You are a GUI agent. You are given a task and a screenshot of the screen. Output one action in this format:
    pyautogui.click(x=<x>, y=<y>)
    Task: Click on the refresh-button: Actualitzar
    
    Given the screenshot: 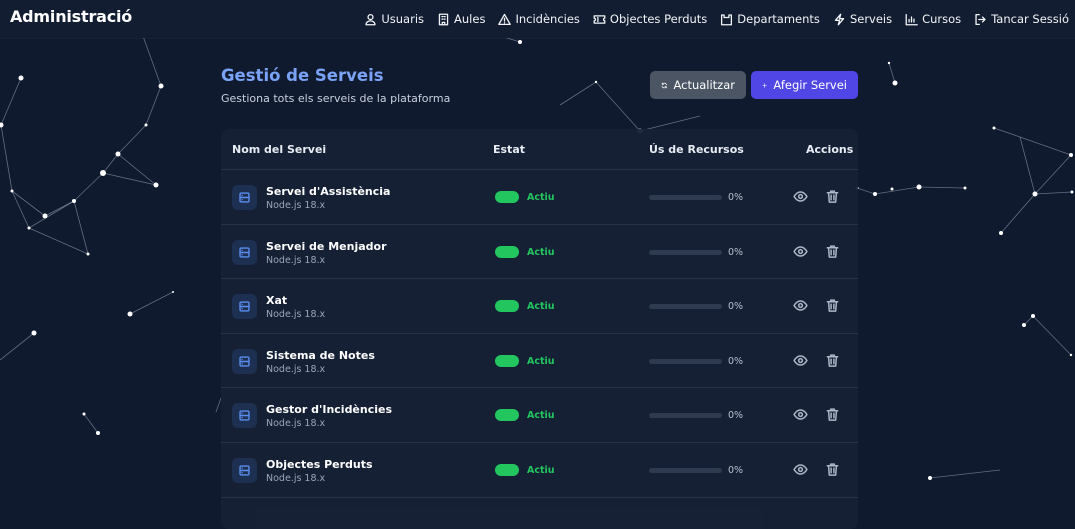 What is the action you would take?
    pyautogui.click(x=698, y=85)
    